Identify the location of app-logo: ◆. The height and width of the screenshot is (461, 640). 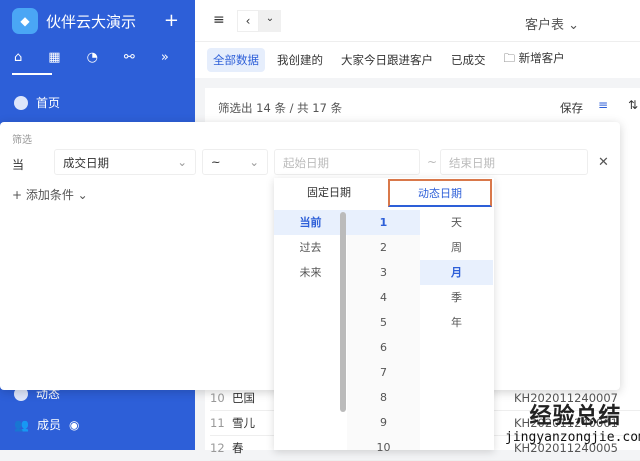
(25, 21).